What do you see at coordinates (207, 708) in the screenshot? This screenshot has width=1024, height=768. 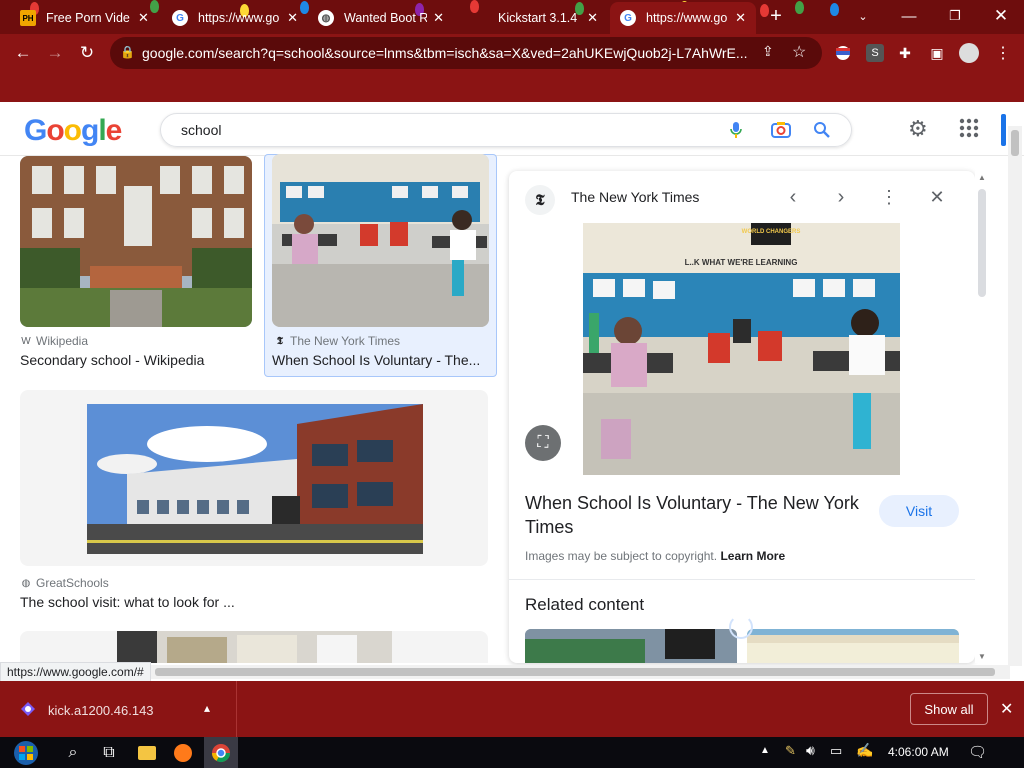 I see `download-chevron-up-icon: ▴` at bounding box center [207, 708].